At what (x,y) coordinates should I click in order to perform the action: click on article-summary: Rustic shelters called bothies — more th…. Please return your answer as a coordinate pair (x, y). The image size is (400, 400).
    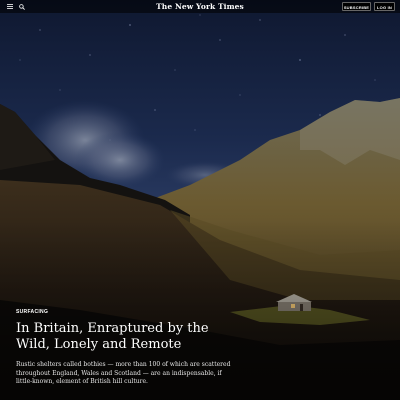
    Looking at the image, I should click on (123, 373).